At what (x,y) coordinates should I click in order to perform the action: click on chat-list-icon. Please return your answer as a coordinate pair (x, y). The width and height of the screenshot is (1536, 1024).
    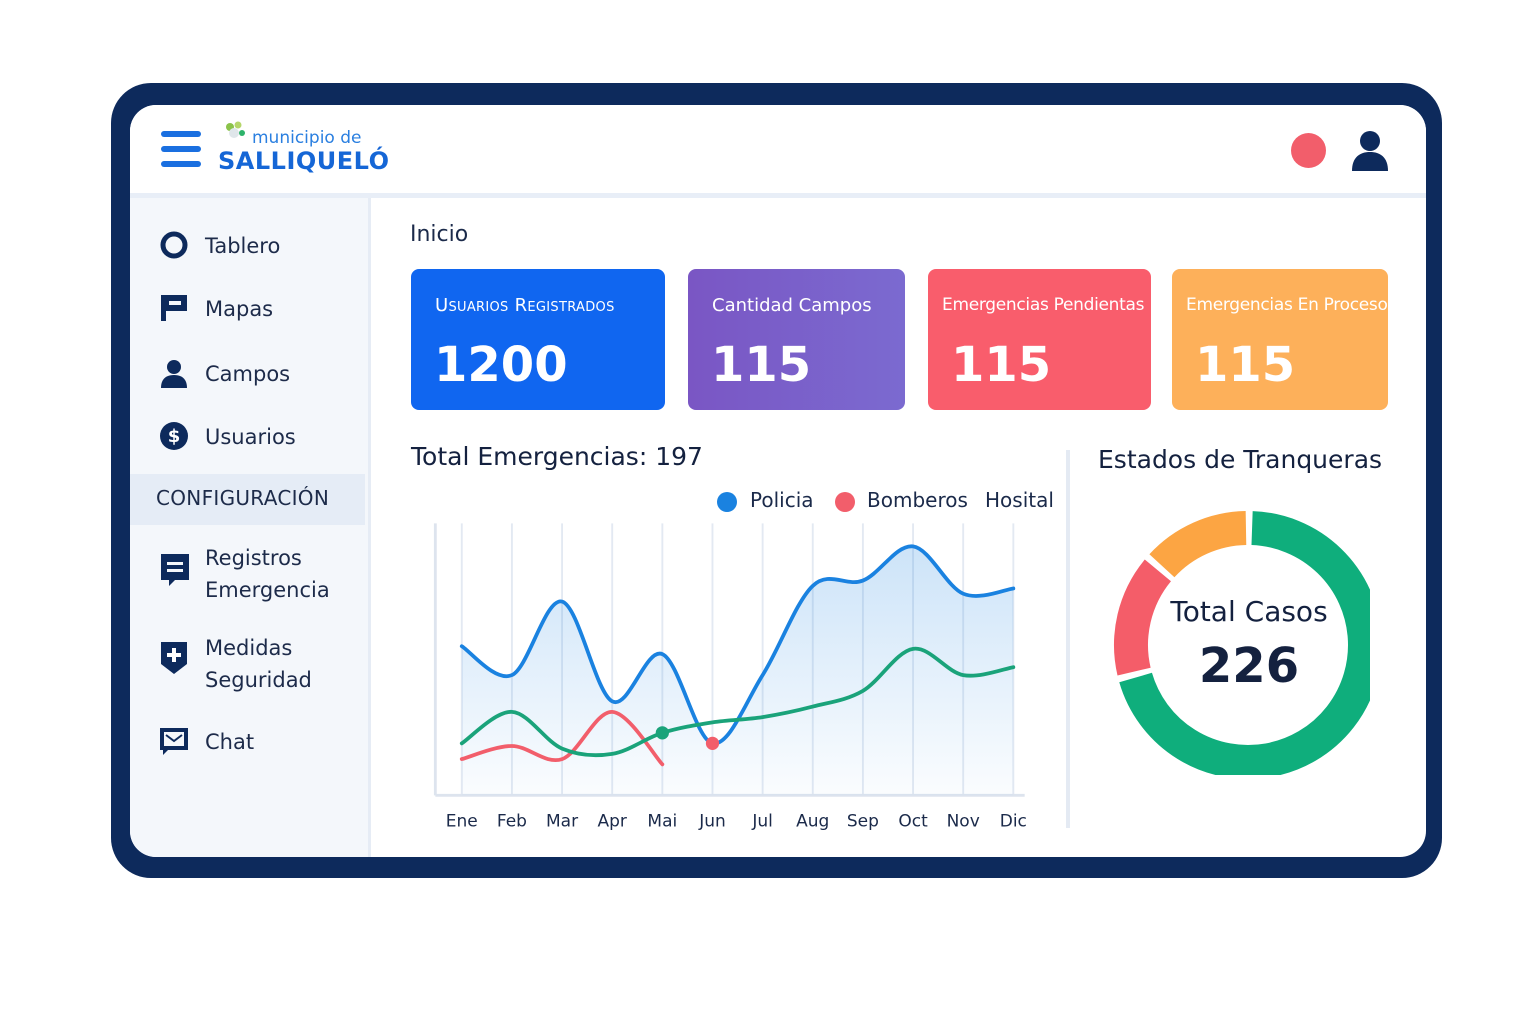
    Looking at the image, I should click on (175, 570).